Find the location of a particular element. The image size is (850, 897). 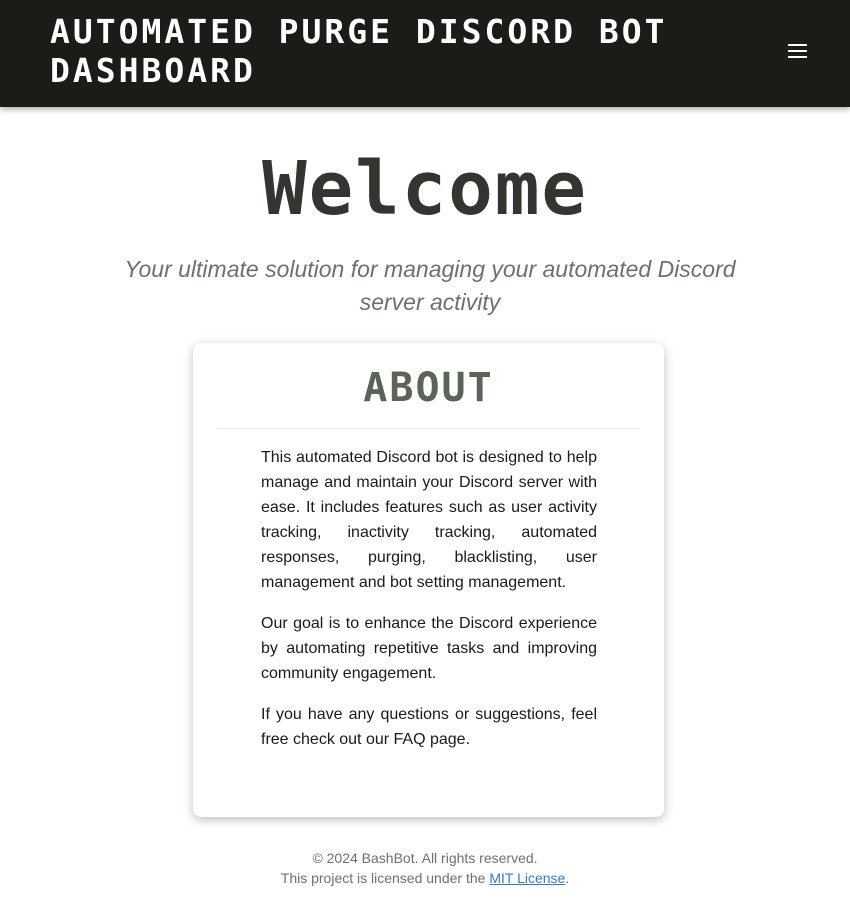

top-nav-bar: Automated Purge Discord Bot Dashboard is located at coordinates (425, 53).